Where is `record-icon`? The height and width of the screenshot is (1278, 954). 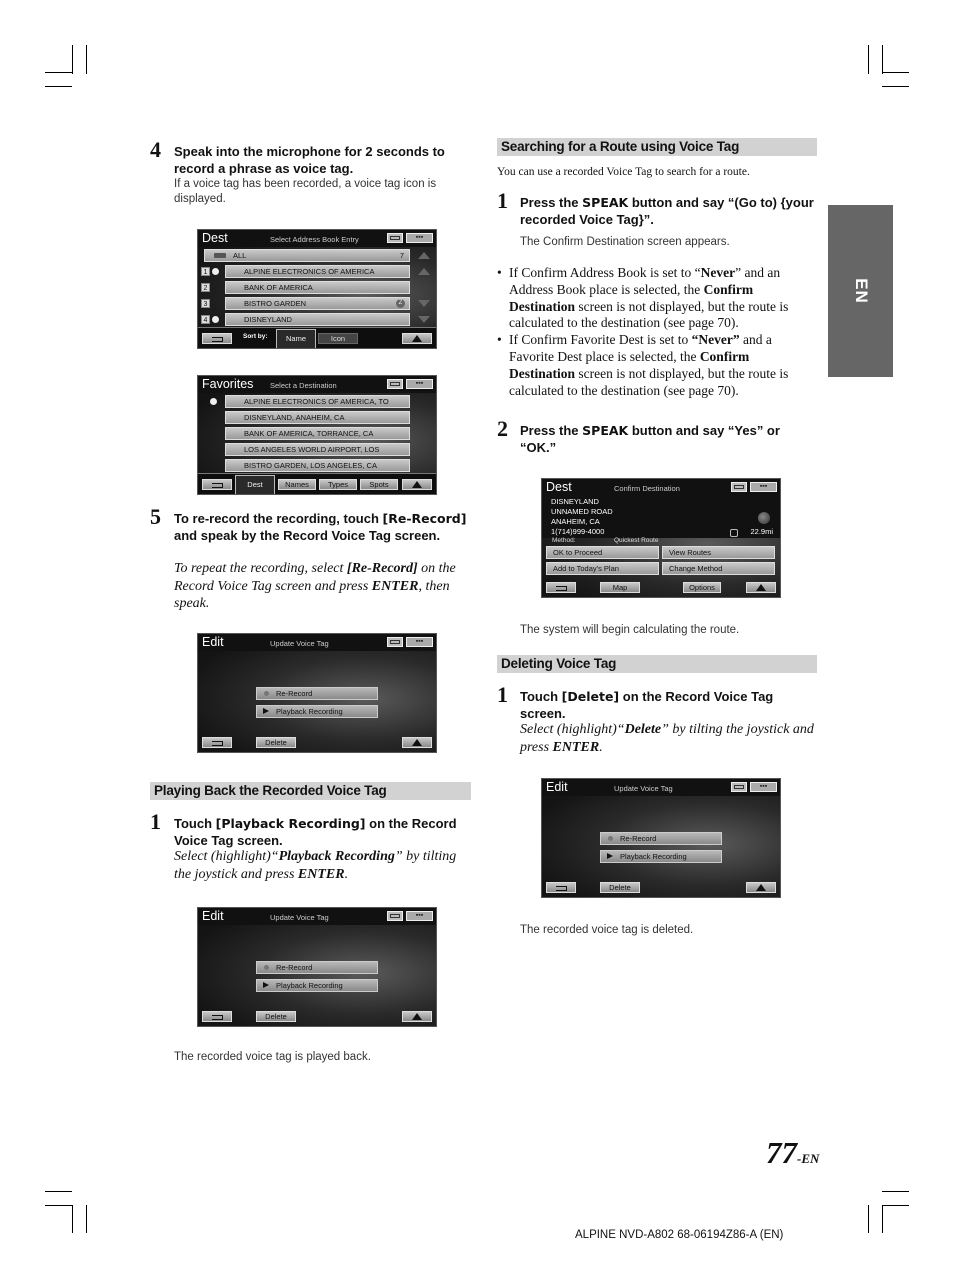
record-icon is located at coordinates (610, 838).